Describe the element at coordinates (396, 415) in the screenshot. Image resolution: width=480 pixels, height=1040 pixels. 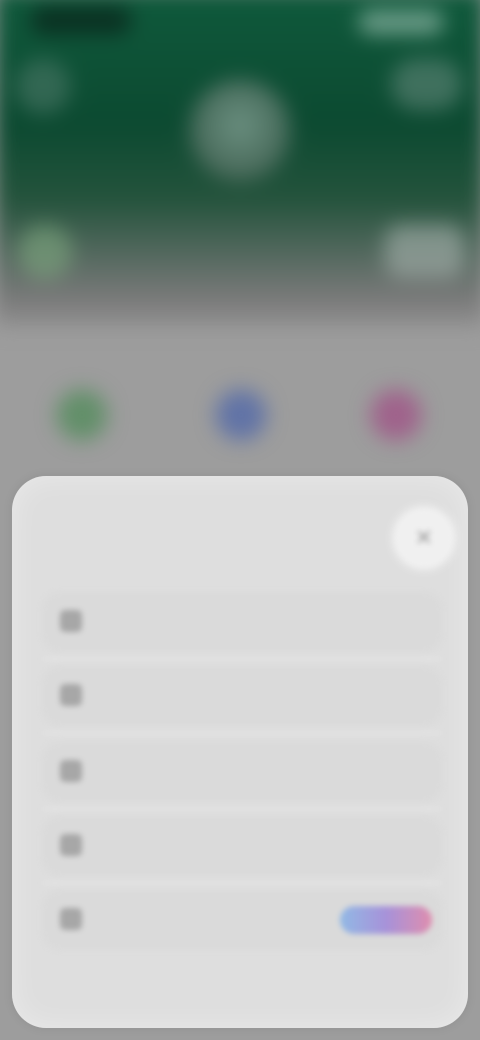
I see `action-button-pink` at that location.